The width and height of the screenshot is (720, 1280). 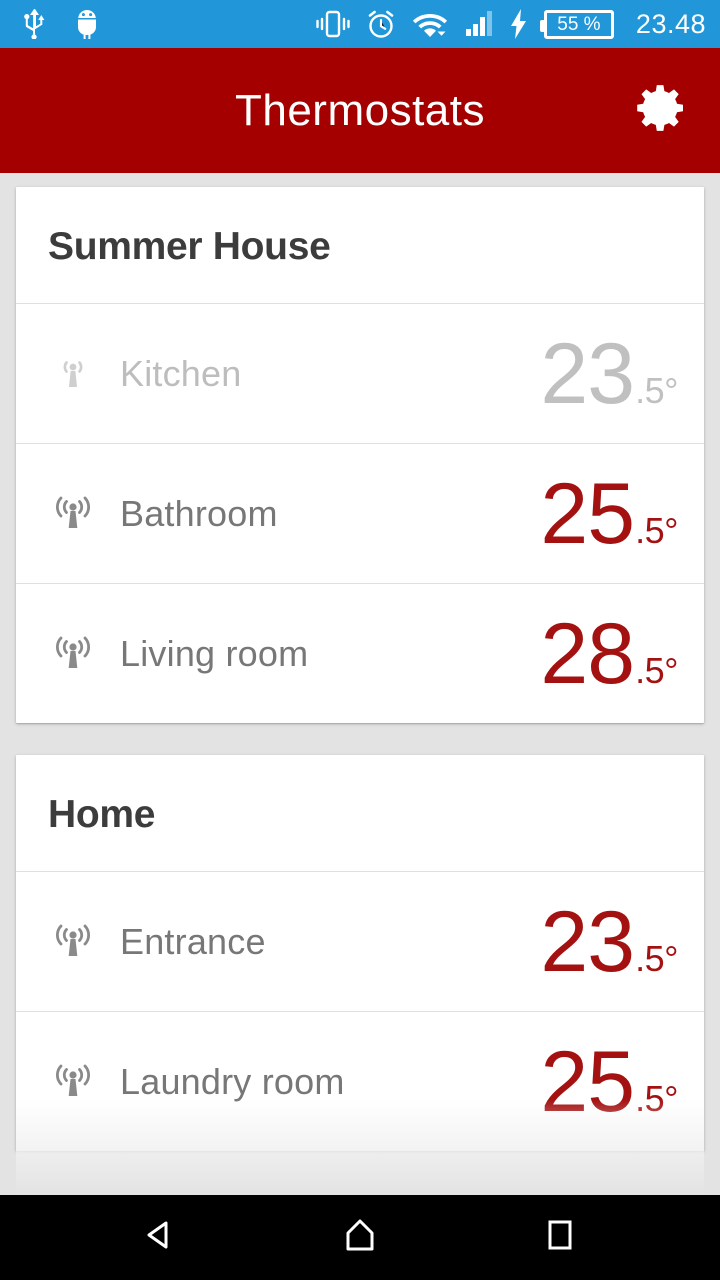 I want to click on battery-level-label: 55 %, so click(x=579, y=24).